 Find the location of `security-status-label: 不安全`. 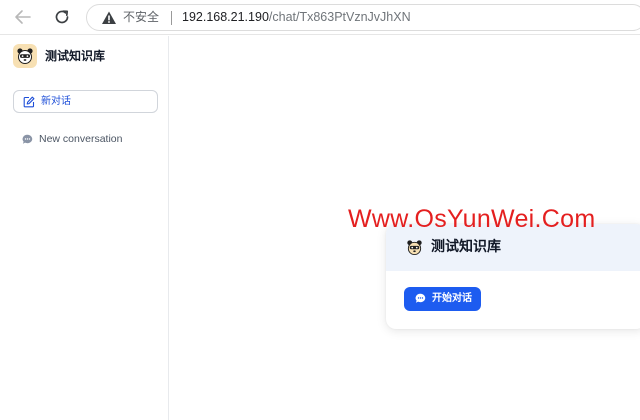

security-status-label: 不安全 is located at coordinates (141, 17).